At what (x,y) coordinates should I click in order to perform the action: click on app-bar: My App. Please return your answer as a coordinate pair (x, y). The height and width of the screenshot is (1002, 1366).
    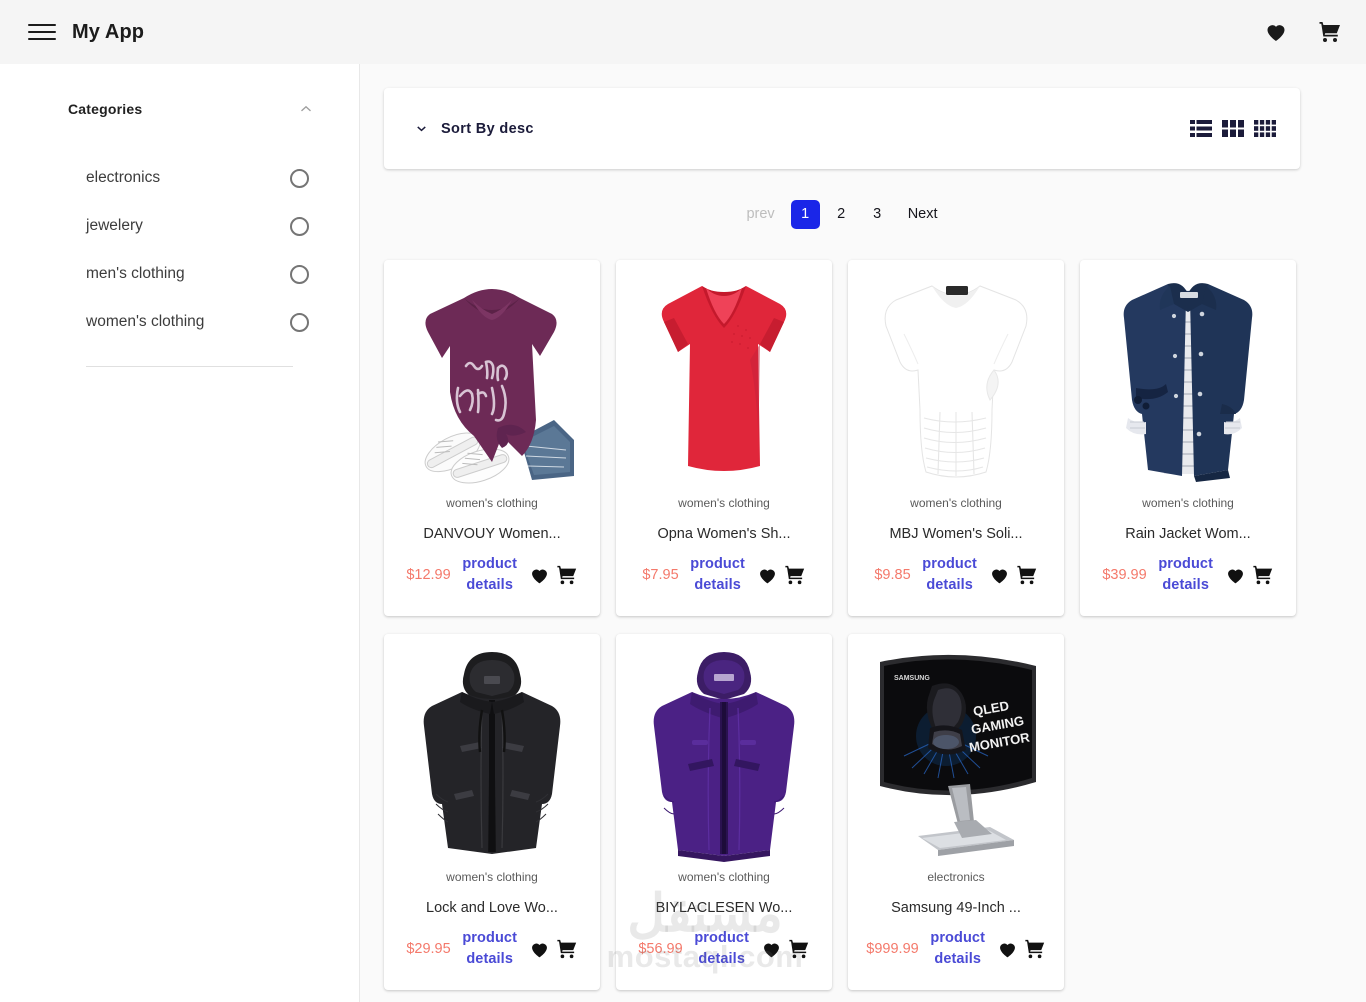
    Looking at the image, I should click on (683, 32).